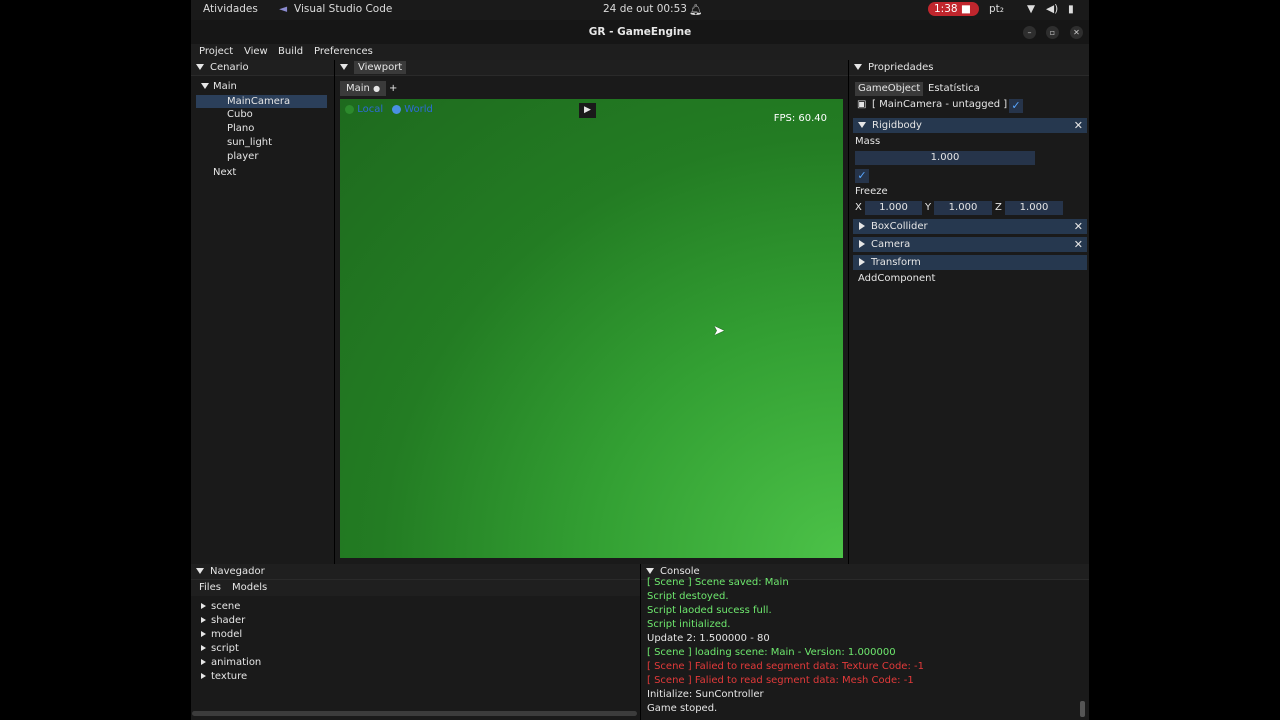  What do you see at coordinates (226, 606) in the screenshot?
I see `folder-label: scene` at bounding box center [226, 606].